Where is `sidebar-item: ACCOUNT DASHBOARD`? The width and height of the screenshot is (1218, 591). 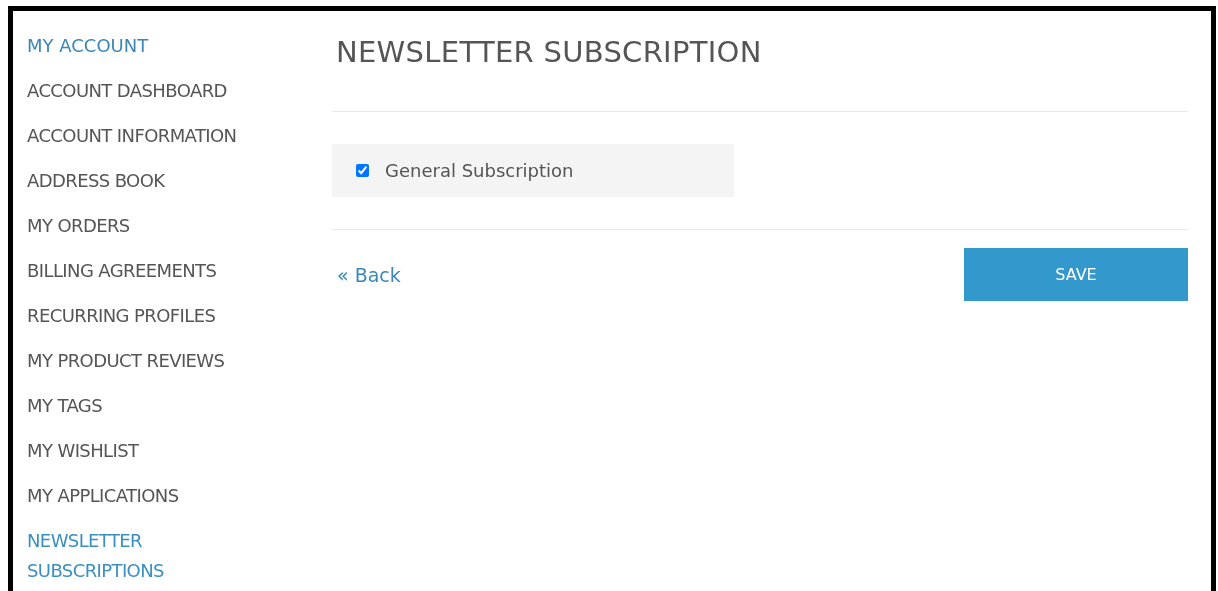
sidebar-item: ACCOUNT DASHBOARD is located at coordinates (165, 90).